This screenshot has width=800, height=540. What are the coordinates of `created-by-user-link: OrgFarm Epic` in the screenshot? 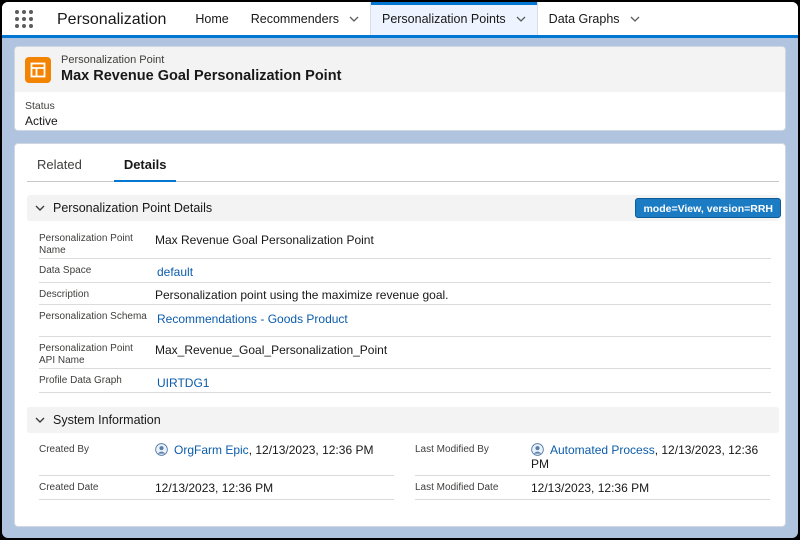 It's located at (211, 450).